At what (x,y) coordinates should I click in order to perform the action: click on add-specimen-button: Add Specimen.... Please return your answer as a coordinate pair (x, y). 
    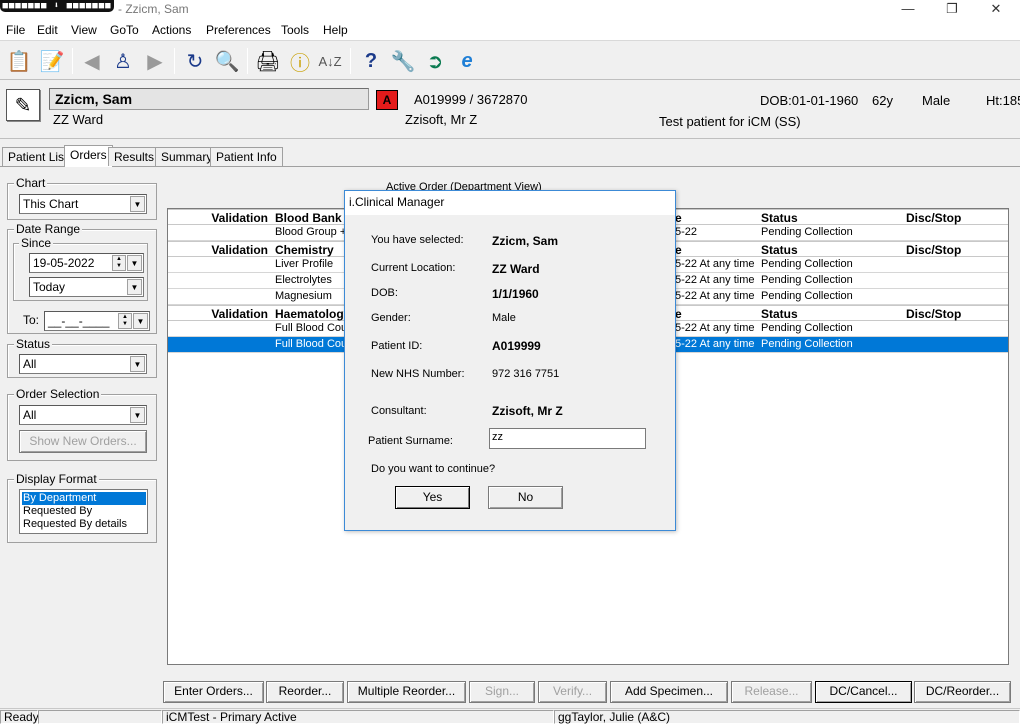
    Looking at the image, I should click on (669, 692).